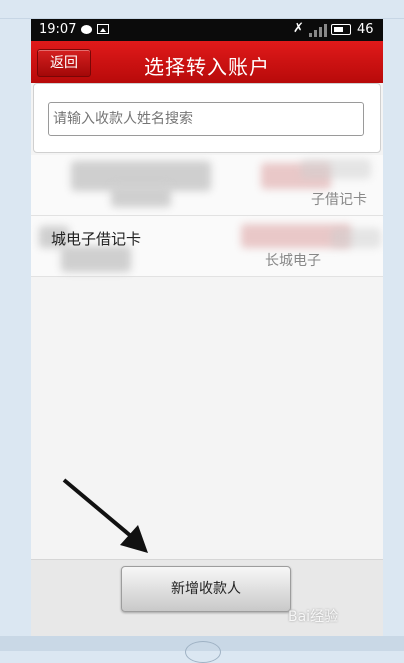 This screenshot has height=663, width=404. Describe the element at coordinates (105, 515) in the screenshot. I see `arrow-annotation-icon` at that location.